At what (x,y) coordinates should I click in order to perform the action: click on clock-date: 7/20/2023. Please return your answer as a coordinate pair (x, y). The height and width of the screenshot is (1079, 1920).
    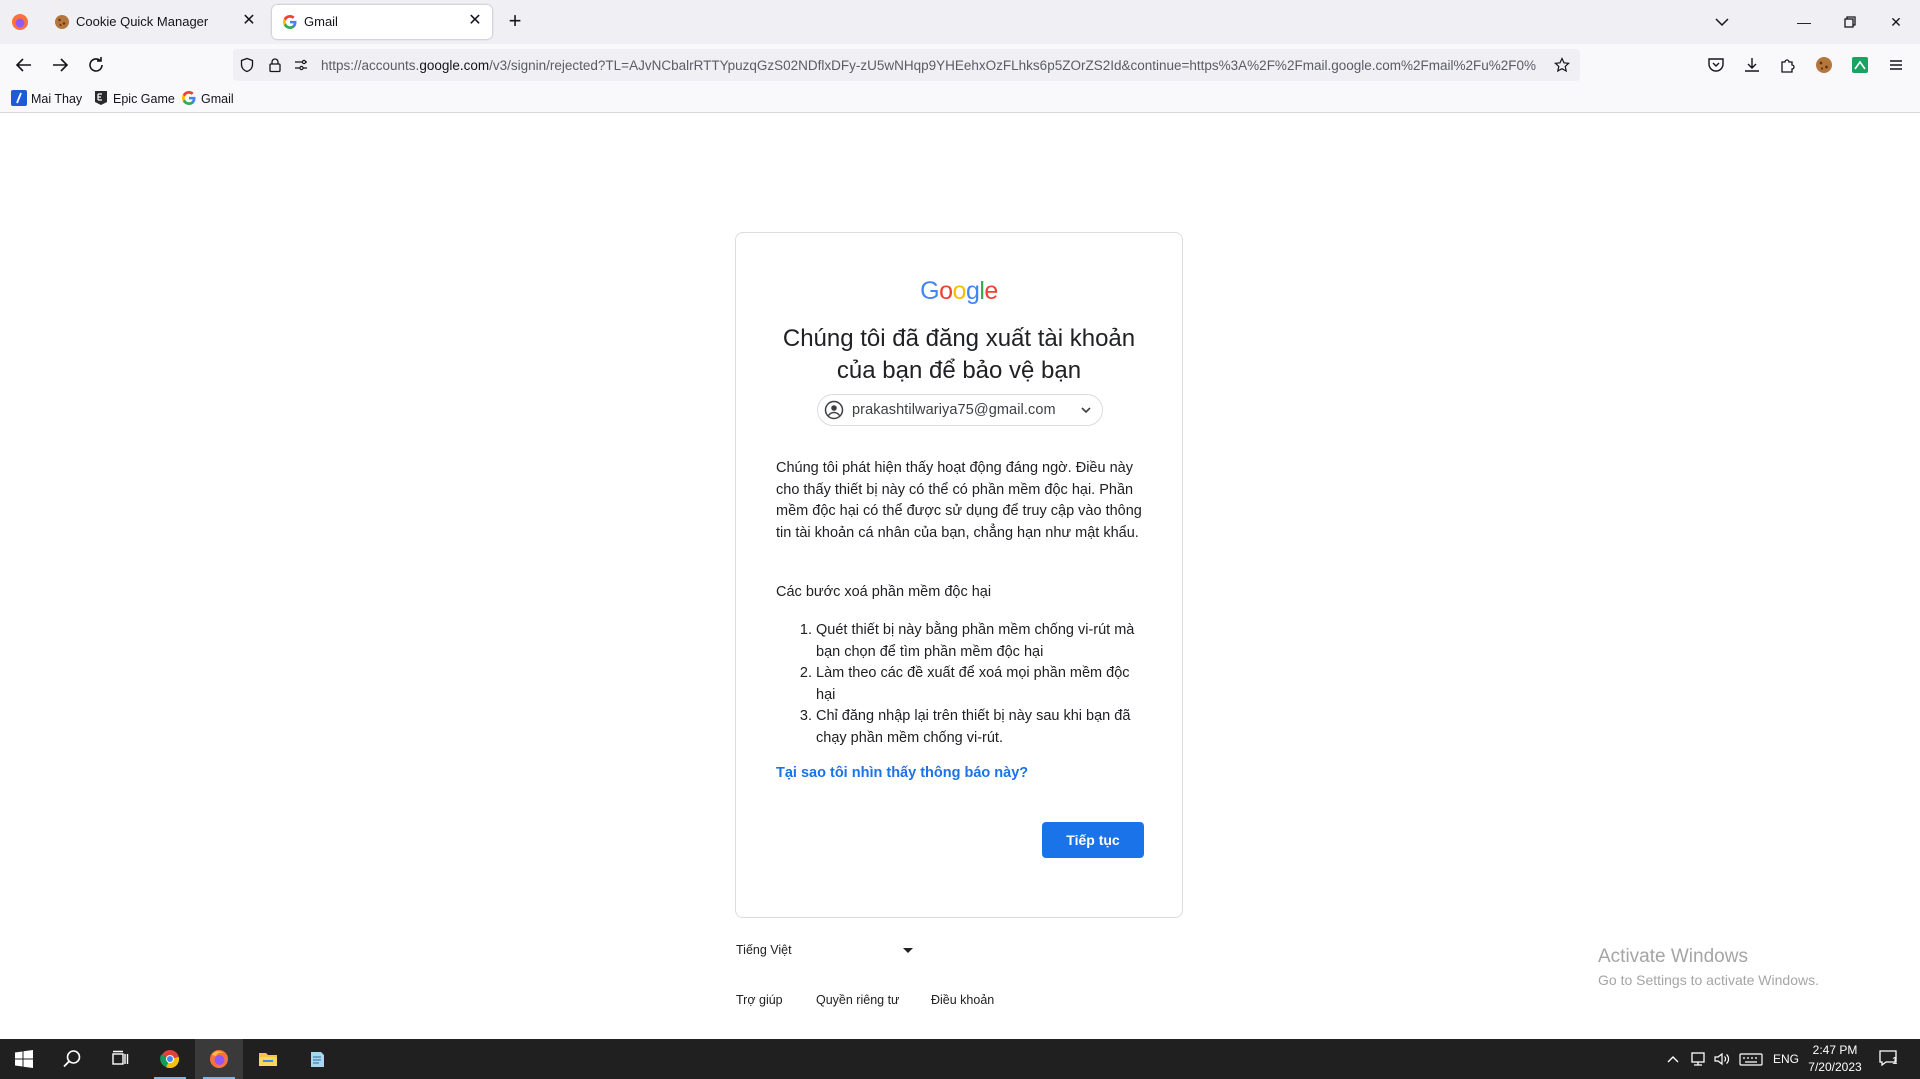
    Looking at the image, I should click on (1835, 1067).